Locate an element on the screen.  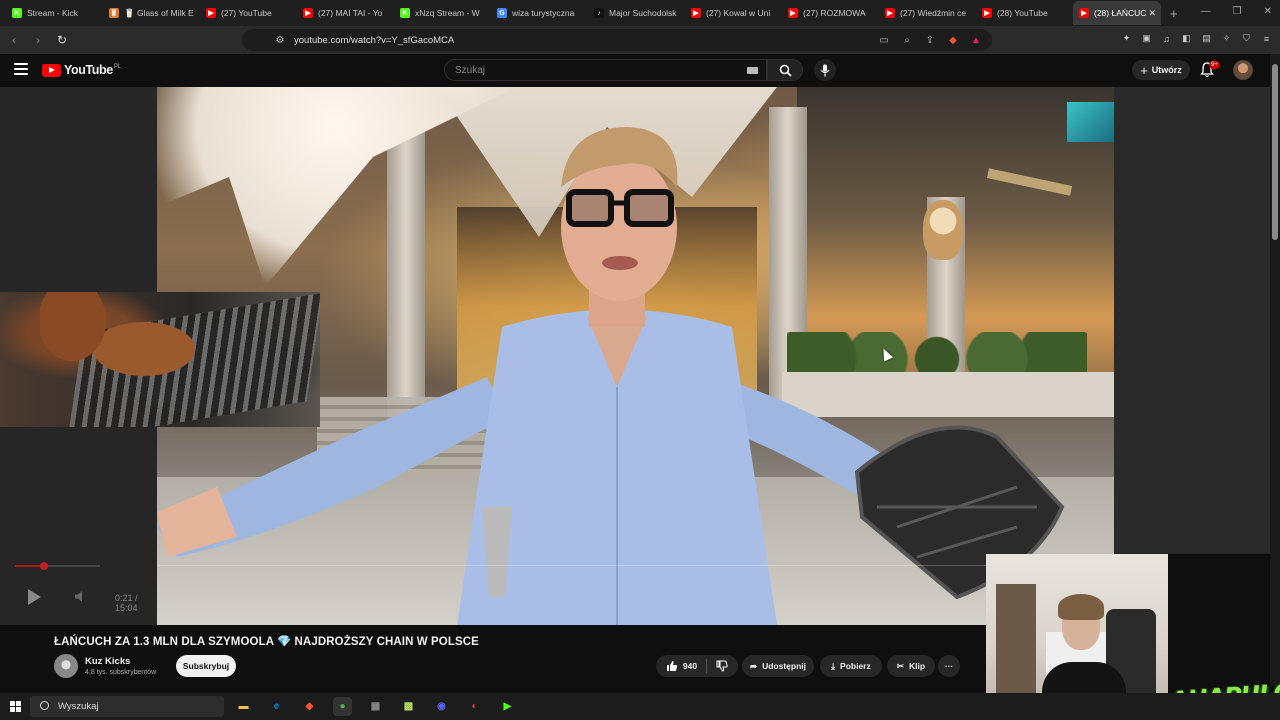
app-6-icon: ▩ is located at coordinates (408, 706).